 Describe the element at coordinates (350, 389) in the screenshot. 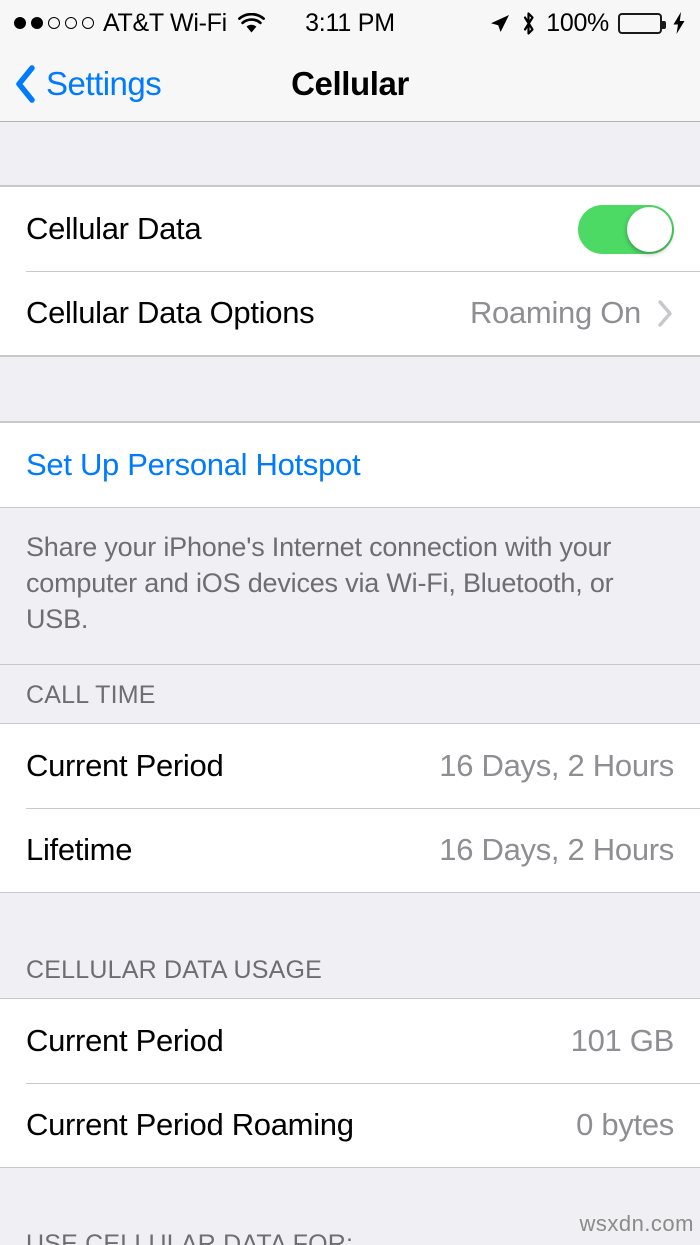

I see `spacer-hotspot` at that location.